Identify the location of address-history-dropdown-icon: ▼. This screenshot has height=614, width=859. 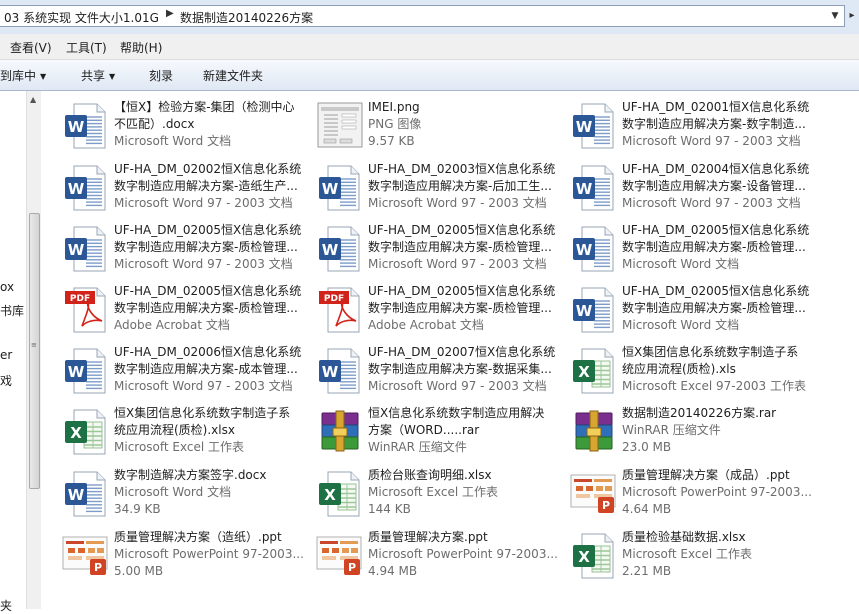
(835, 16).